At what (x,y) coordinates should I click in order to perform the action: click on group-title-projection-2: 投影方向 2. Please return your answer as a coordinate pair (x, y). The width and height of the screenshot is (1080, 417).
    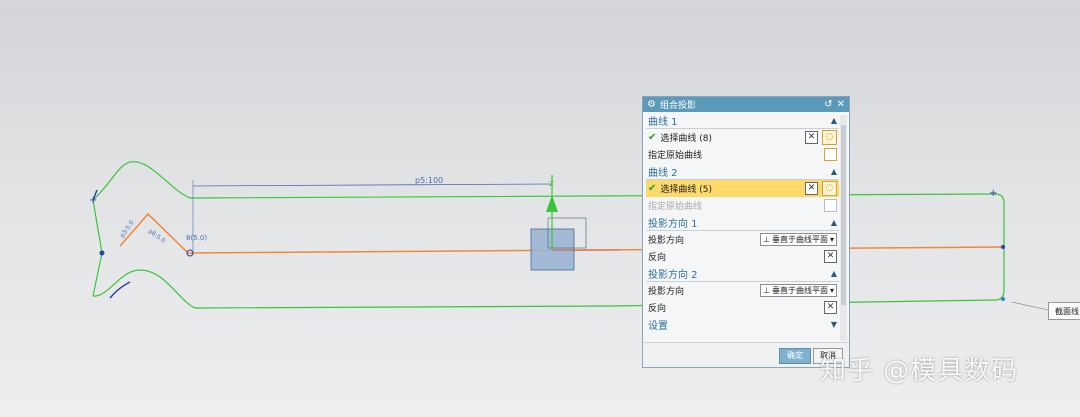
    Looking at the image, I should click on (673, 275).